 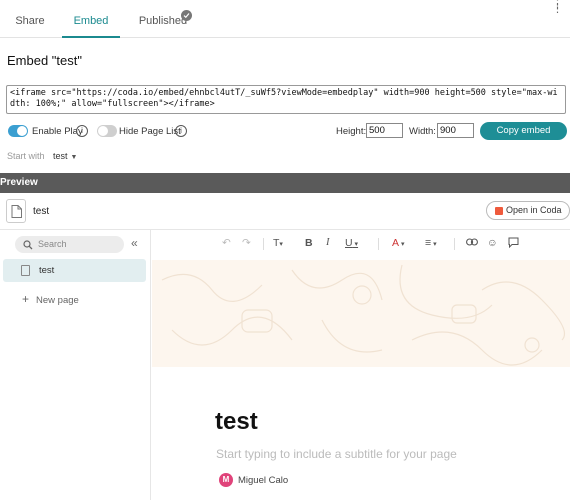 What do you see at coordinates (26, 156) in the screenshot?
I see `start-with-label: Start with` at bounding box center [26, 156].